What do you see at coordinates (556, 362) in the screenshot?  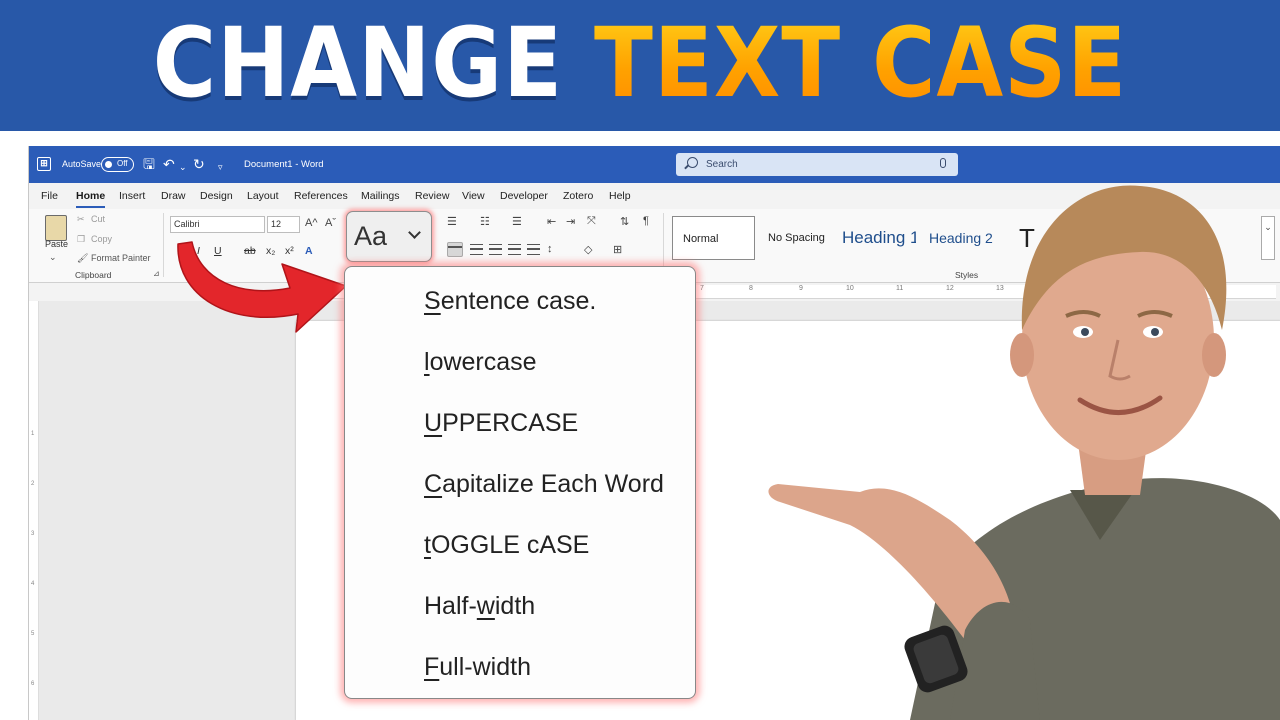 I see `menu-item-lowercase: lowercase` at bounding box center [556, 362].